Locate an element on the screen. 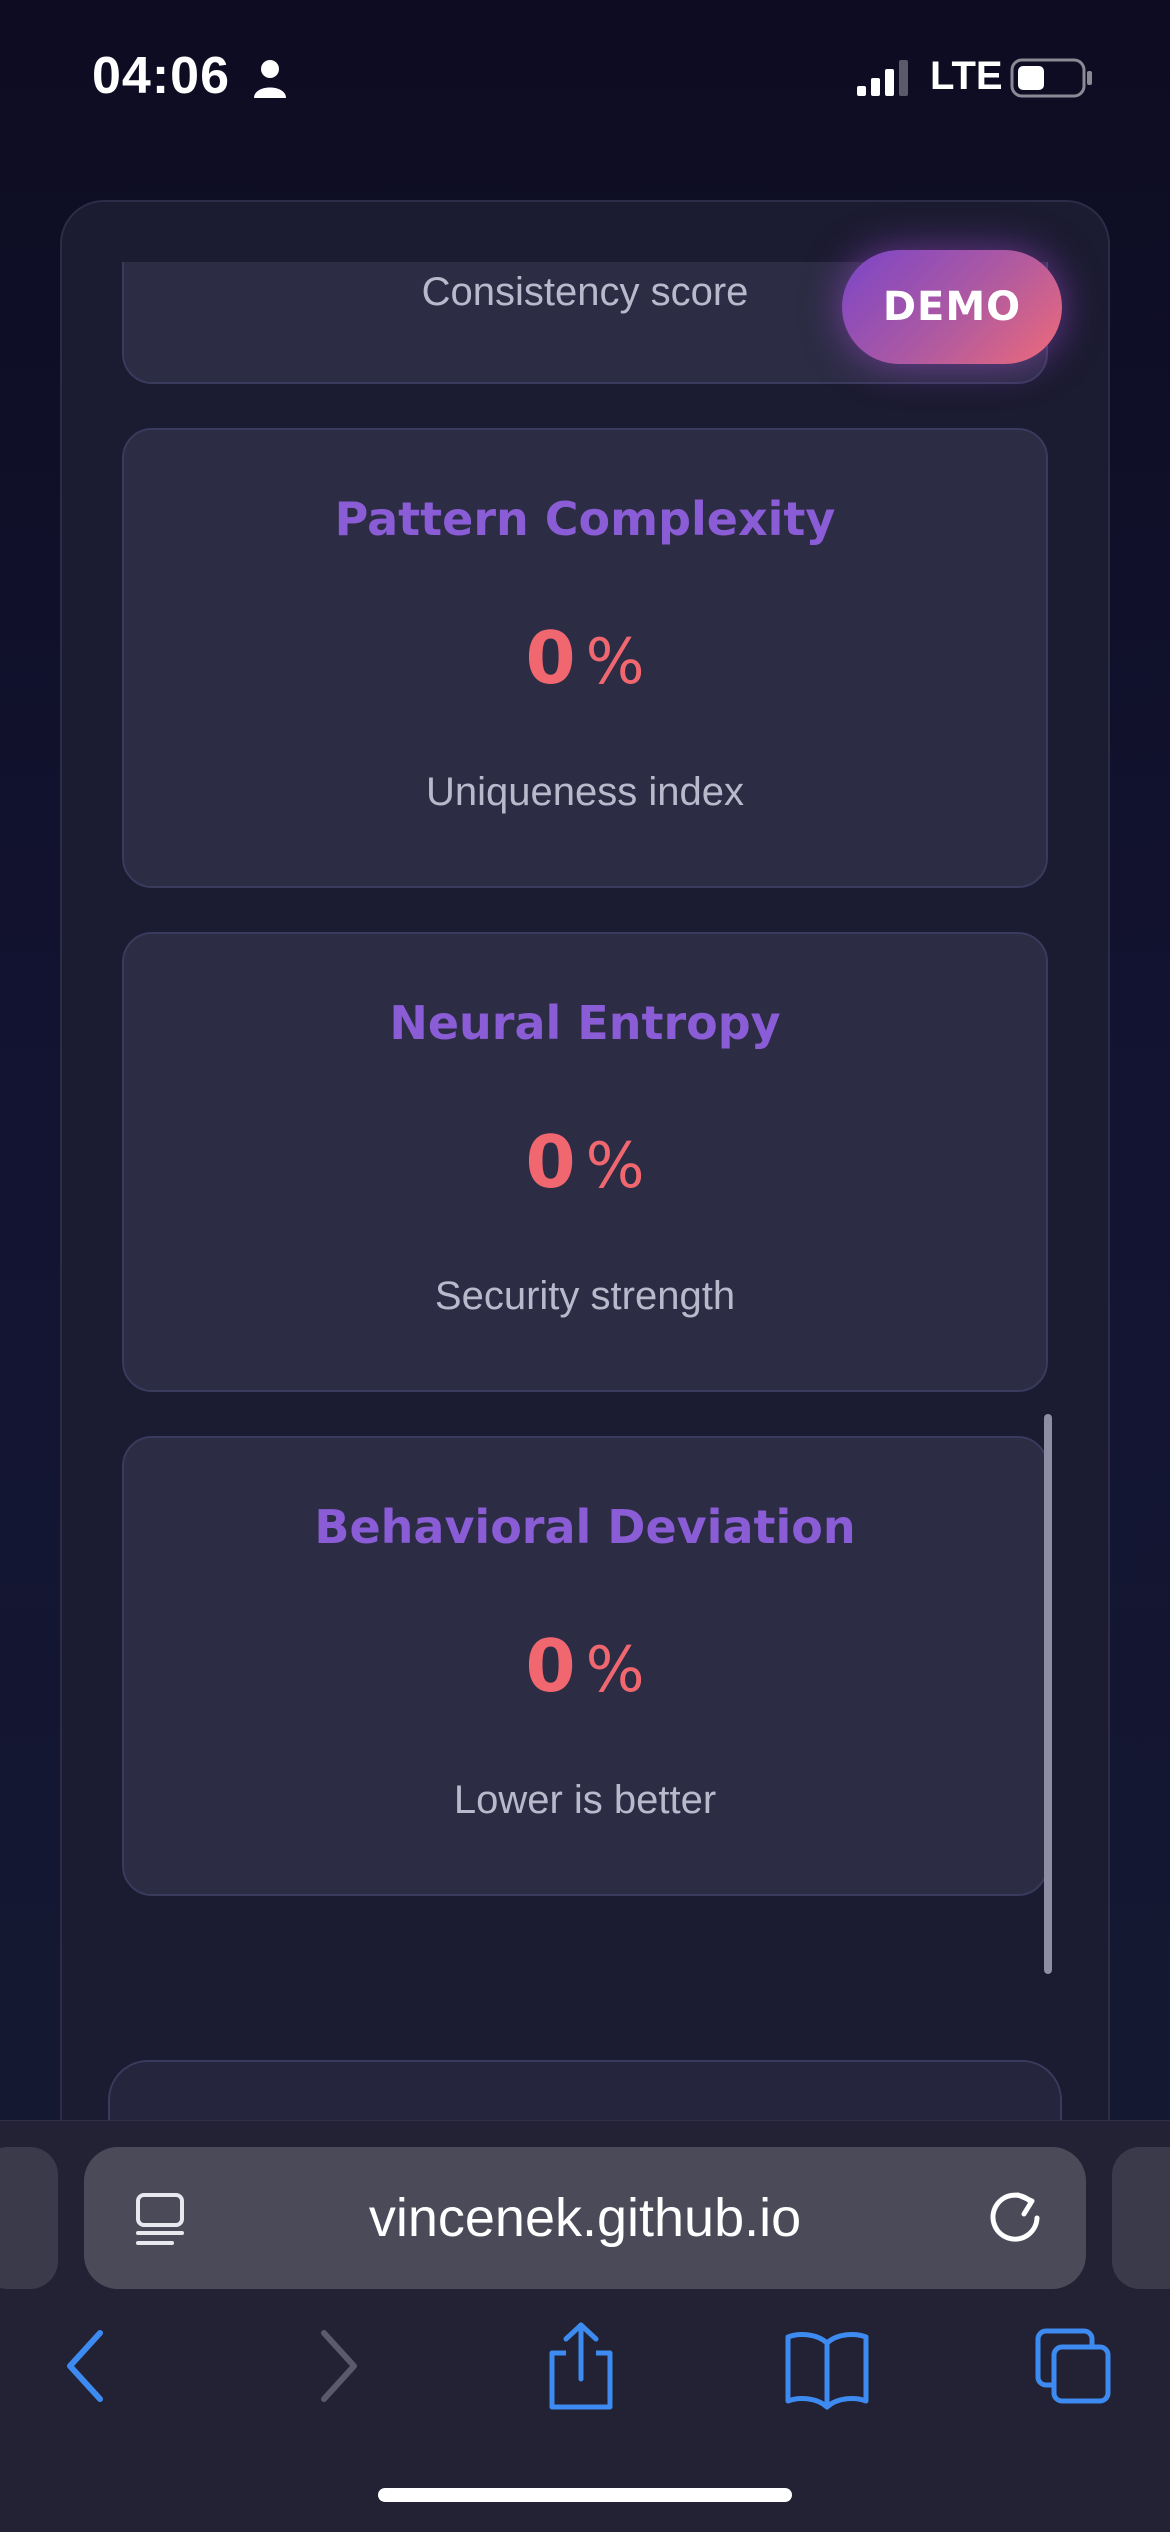 This screenshot has width=1170, height=2532. metric-title: Pattern Complexity is located at coordinates (585, 519).